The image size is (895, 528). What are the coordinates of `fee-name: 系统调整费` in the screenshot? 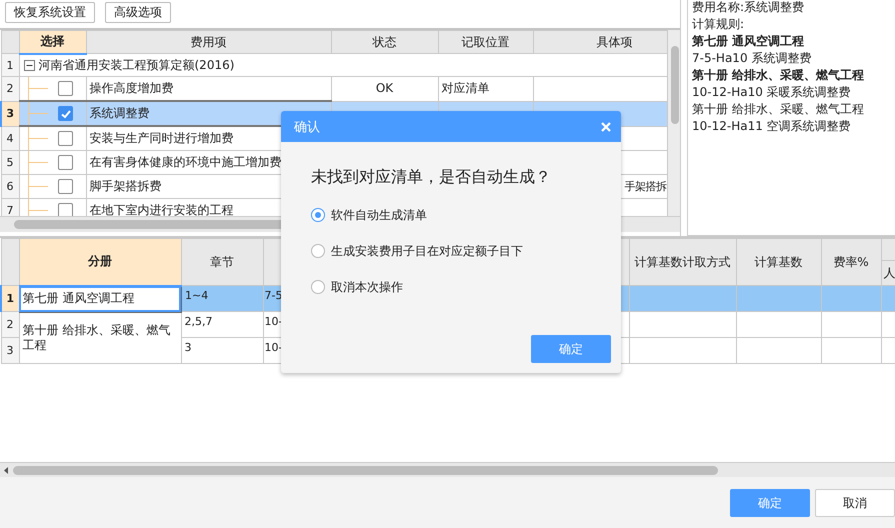 It's located at (120, 113).